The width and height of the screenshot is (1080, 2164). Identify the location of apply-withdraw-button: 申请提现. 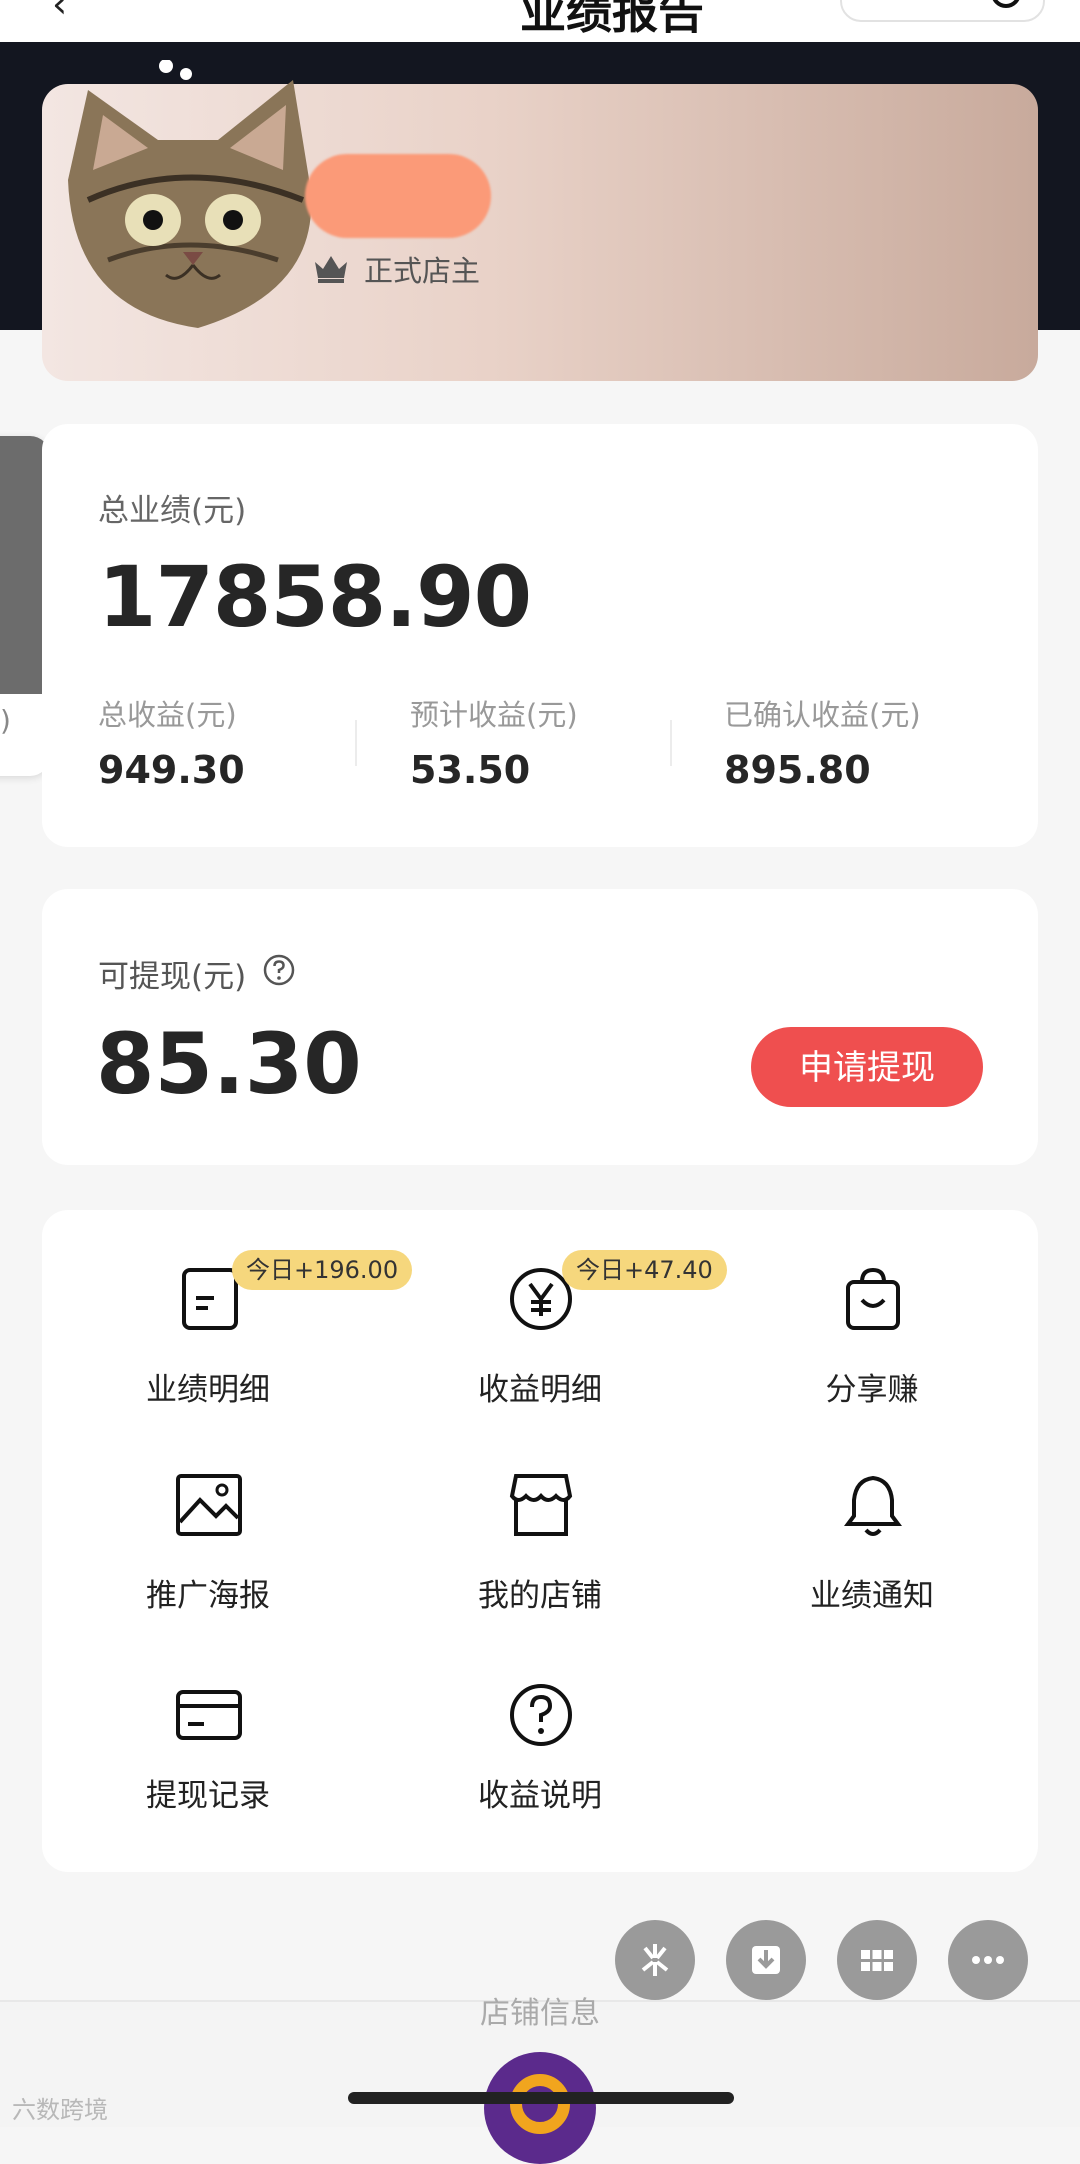
(867, 1067).